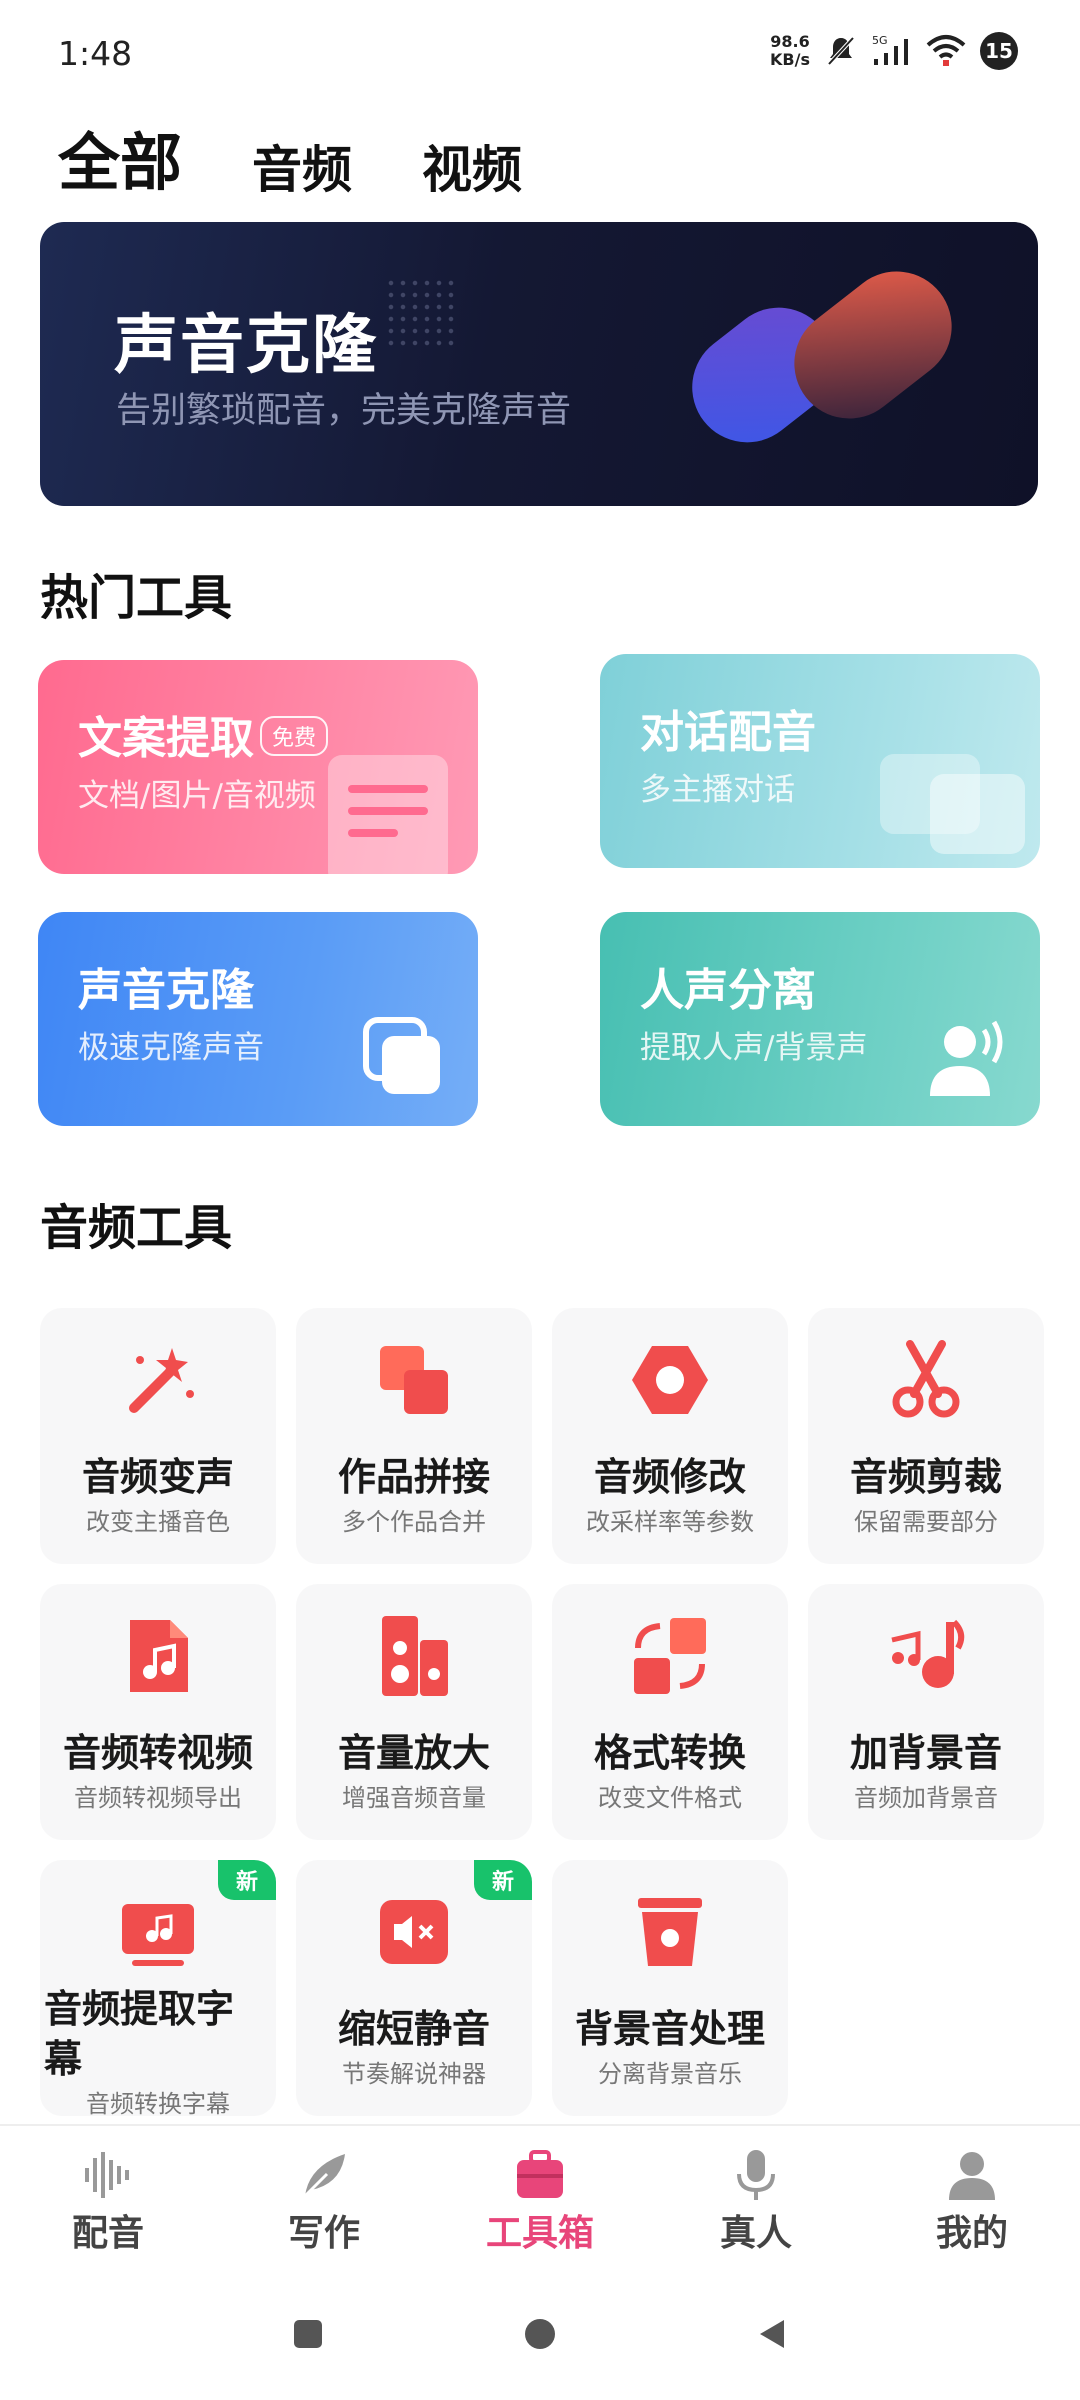 The width and height of the screenshot is (1080, 2400). What do you see at coordinates (670, 1712) in the screenshot?
I see `tool-format-convert: 格式转换 改变文件格式` at bounding box center [670, 1712].